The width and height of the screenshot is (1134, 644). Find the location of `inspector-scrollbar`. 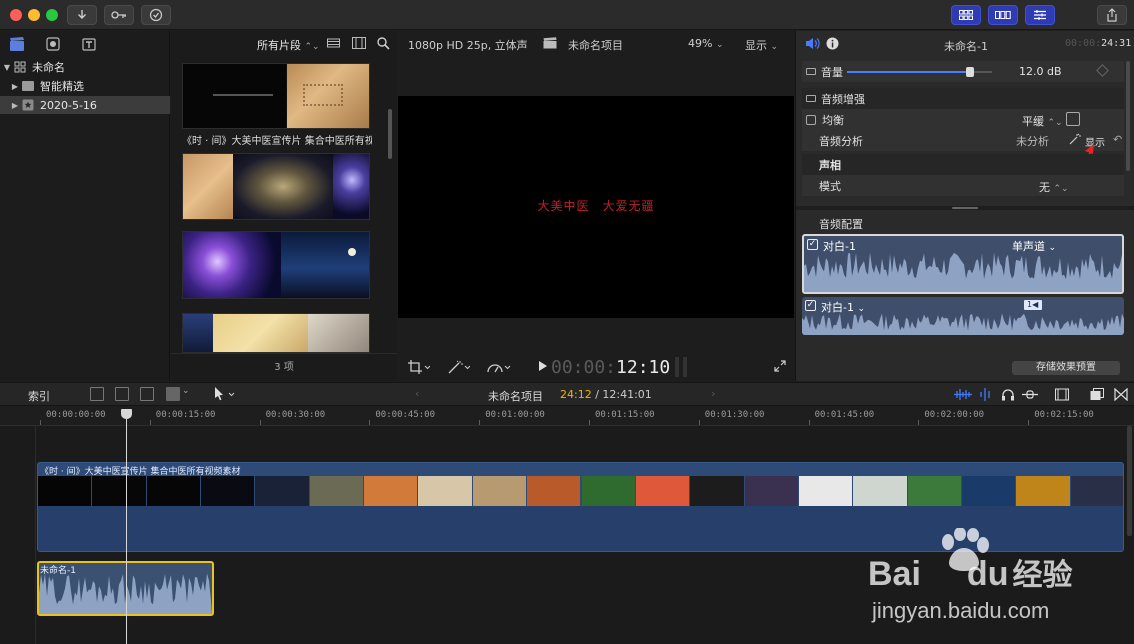

inspector-scrollbar is located at coordinates (1128, 116).